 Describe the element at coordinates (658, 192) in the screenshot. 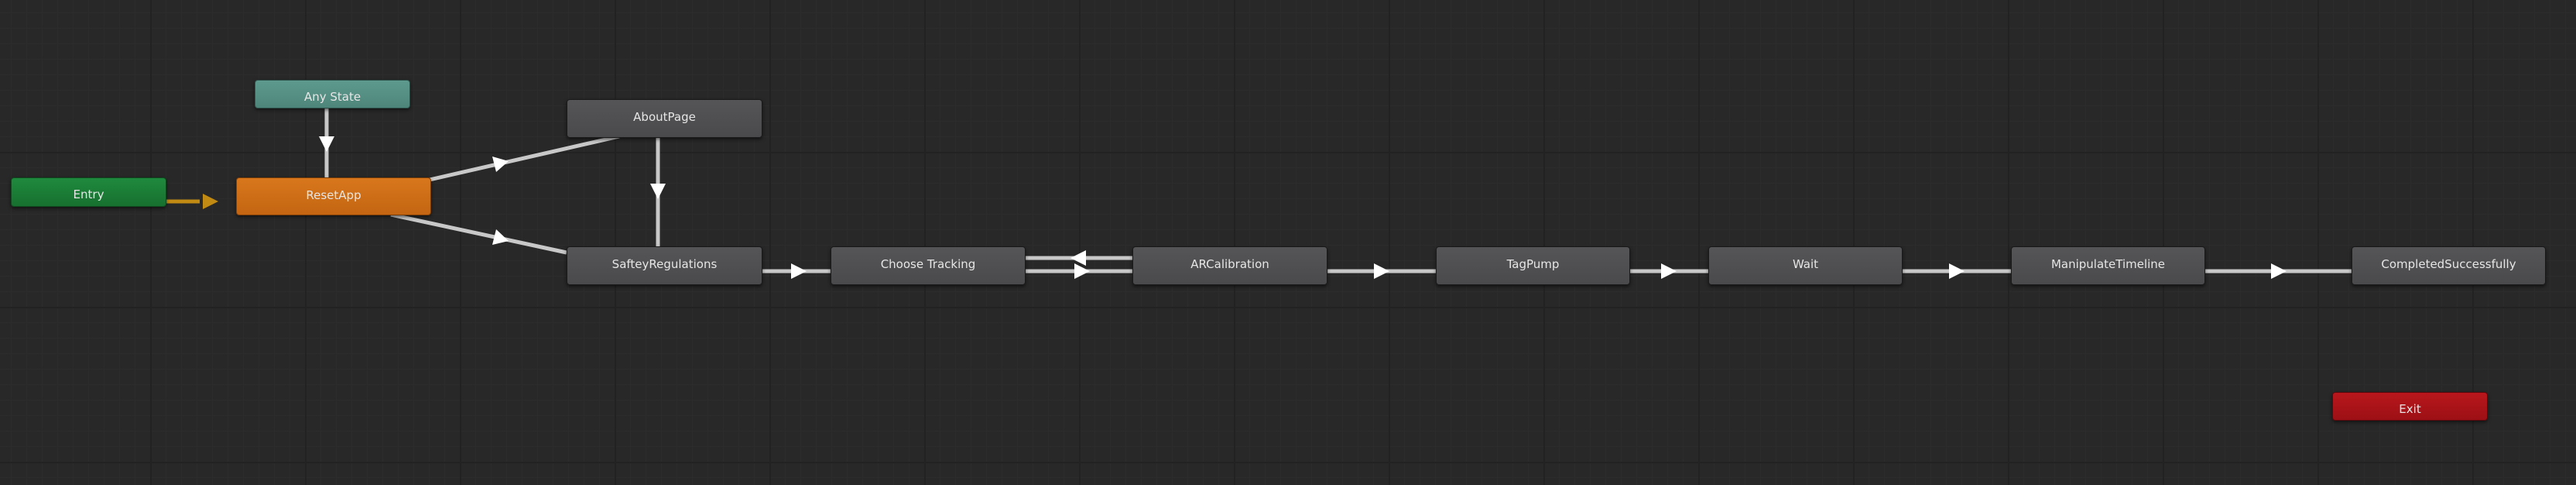

I see `arrow-aboutpage-saftey` at that location.